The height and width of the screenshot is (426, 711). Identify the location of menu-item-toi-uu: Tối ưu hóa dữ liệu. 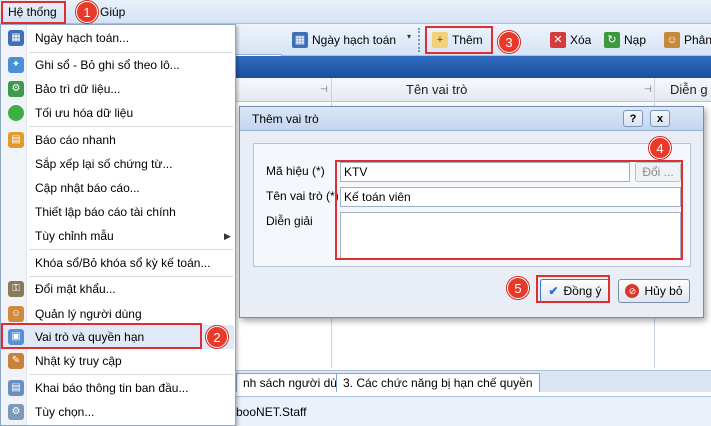
(118, 113).